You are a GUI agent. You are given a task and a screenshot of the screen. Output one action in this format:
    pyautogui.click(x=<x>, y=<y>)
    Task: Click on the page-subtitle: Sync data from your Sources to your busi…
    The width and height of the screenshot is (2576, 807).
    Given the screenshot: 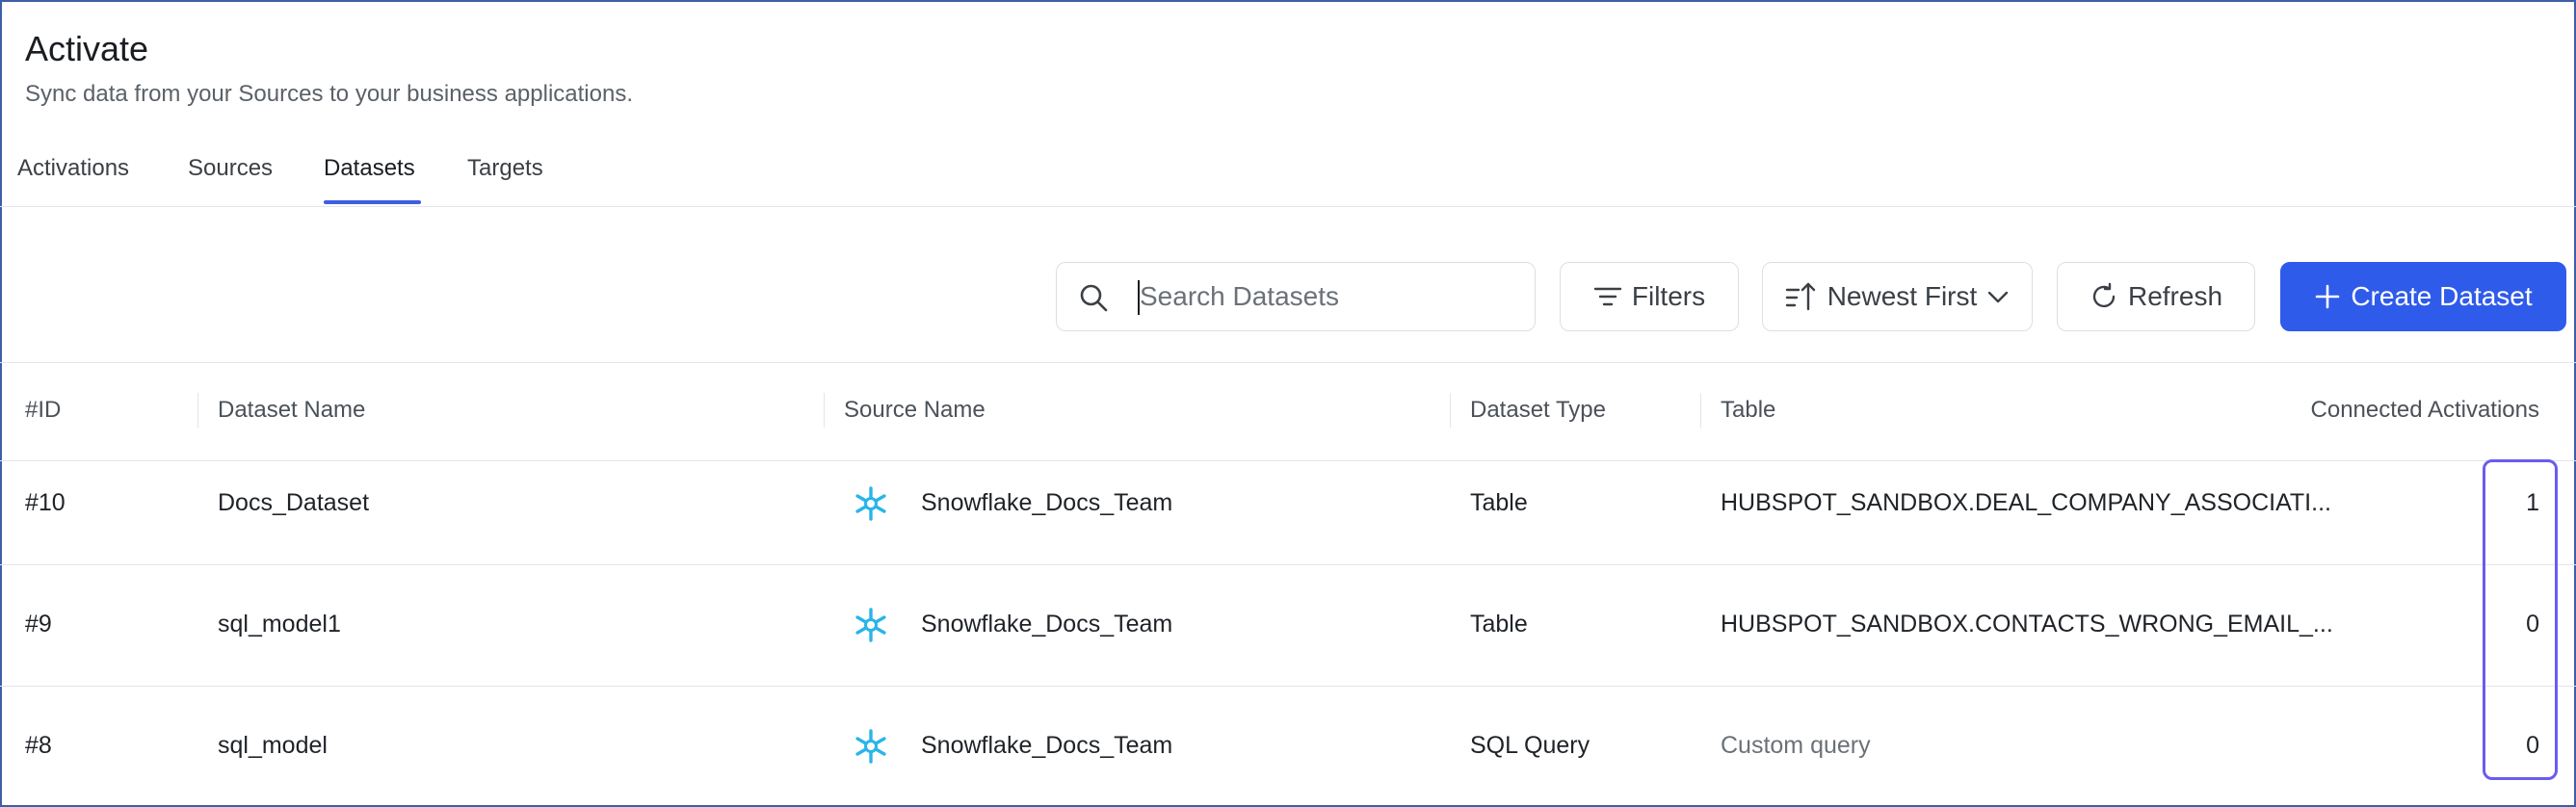 What is the action you would take?
    pyautogui.click(x=329, y=94)
    